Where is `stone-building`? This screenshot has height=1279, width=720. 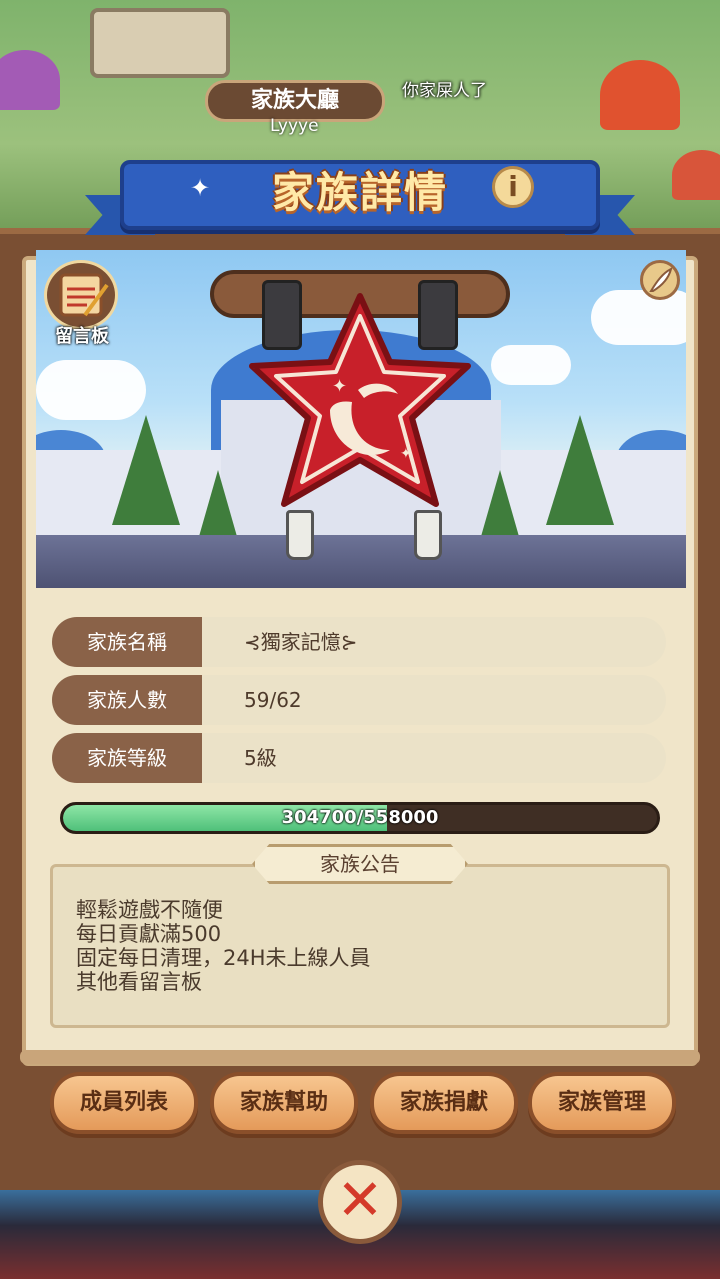
stone-building is located at coordinates (160, 43).